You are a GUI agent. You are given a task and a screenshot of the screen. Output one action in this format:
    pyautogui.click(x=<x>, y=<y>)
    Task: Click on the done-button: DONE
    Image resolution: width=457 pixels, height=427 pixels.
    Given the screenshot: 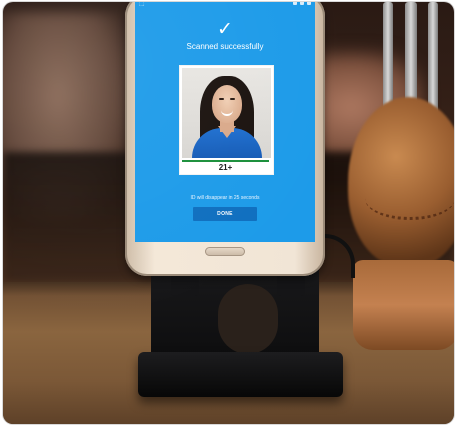 What is the action you would take?
    pyautogui.click(x=225, y=214)
    